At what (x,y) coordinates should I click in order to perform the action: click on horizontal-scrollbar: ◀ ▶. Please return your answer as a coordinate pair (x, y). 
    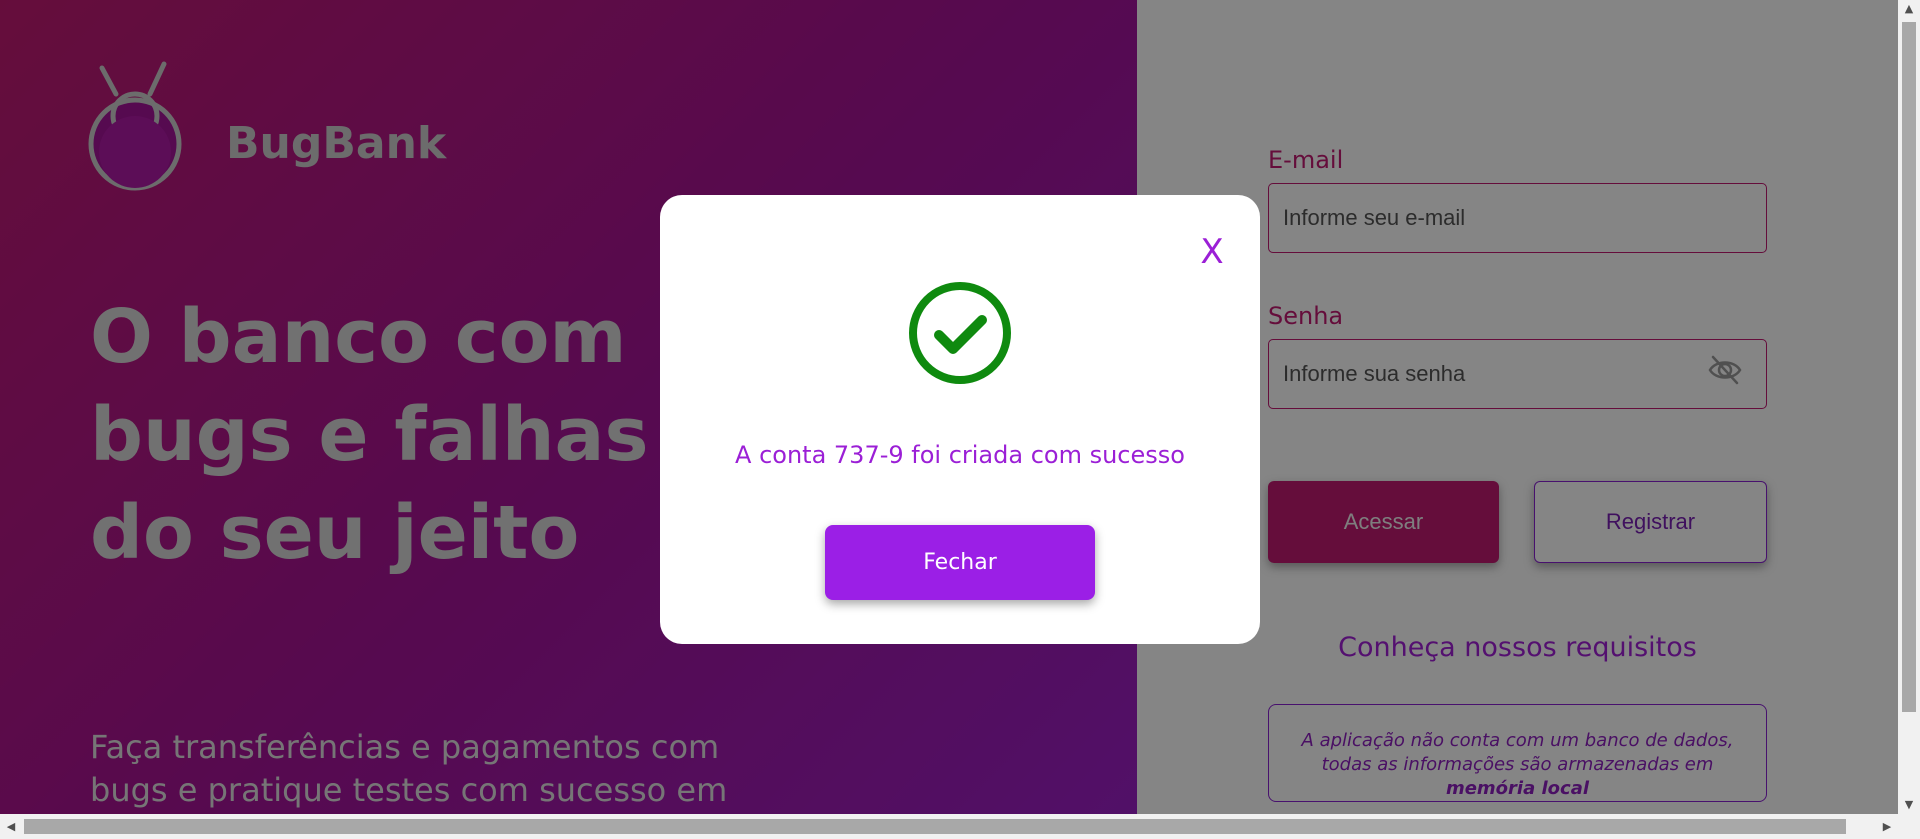
    Looking at the image, I should click on (960, 826).